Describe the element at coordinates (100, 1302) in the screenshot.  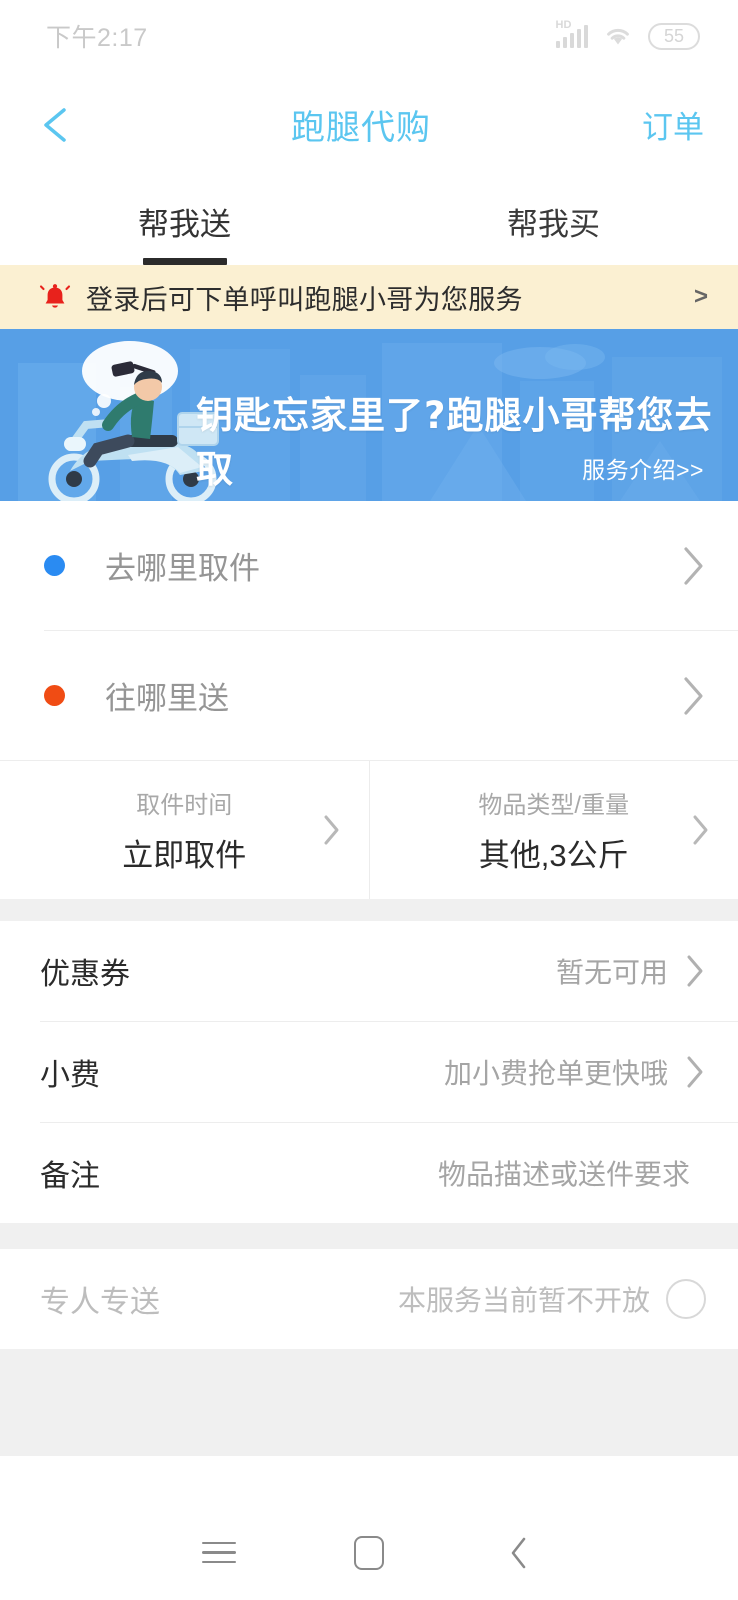
I see `special-delivery-label: 专人专送` at that location.